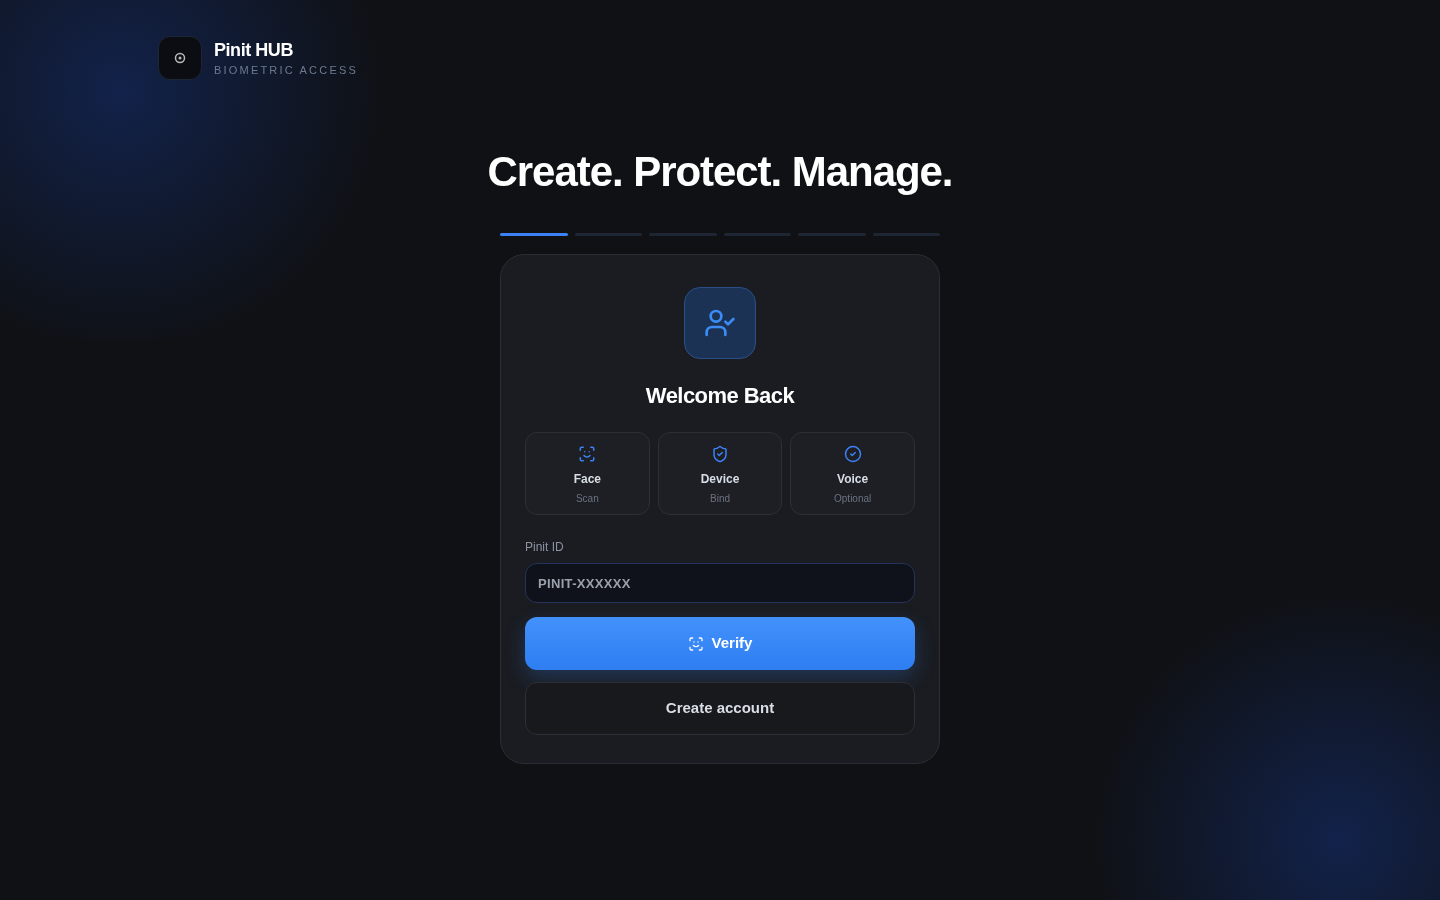 The height and width of the screenshot is (900, 1440). I want to click on headline: Create. Protect. Manage., so click(720, 172).